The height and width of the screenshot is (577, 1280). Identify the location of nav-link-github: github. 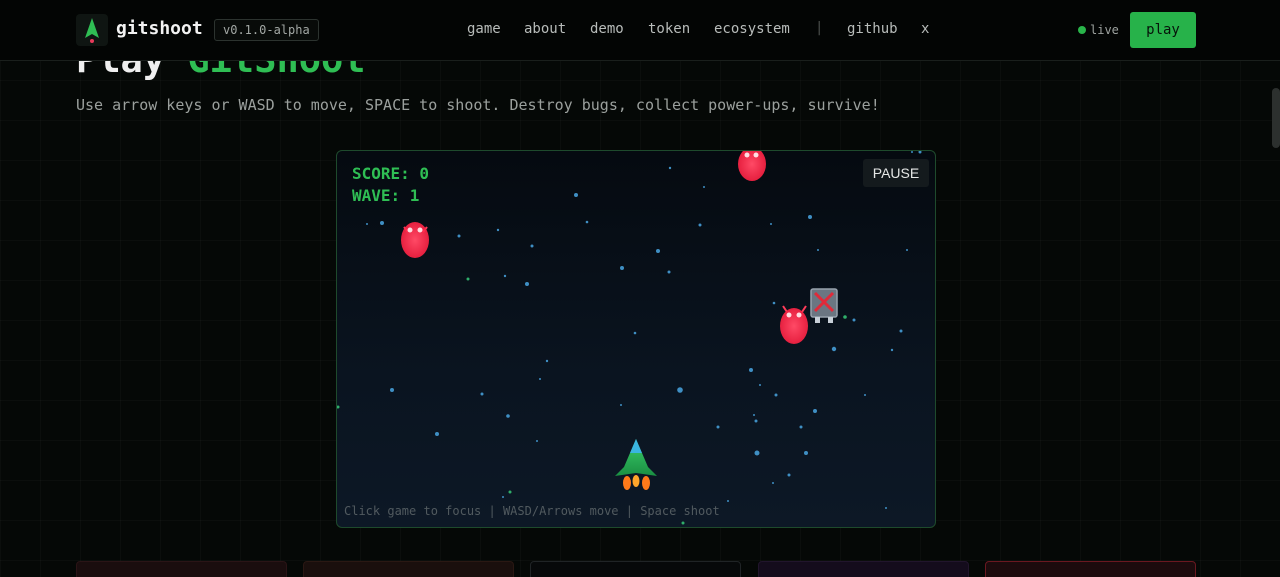
(872, 29).